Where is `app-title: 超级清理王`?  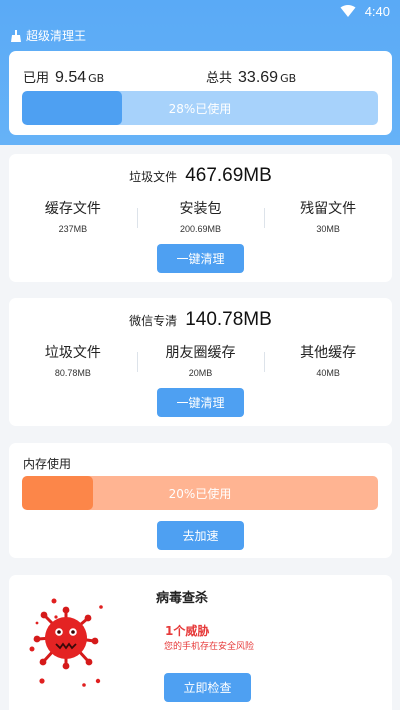 app-title: 超级清理王 is located at coordinates (48, 35).